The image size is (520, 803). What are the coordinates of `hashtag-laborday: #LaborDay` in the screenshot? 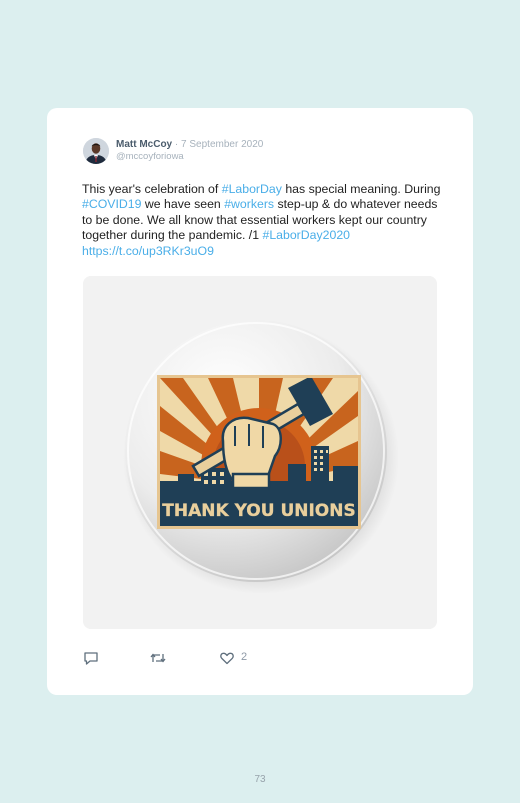 It's located at (252, 189).